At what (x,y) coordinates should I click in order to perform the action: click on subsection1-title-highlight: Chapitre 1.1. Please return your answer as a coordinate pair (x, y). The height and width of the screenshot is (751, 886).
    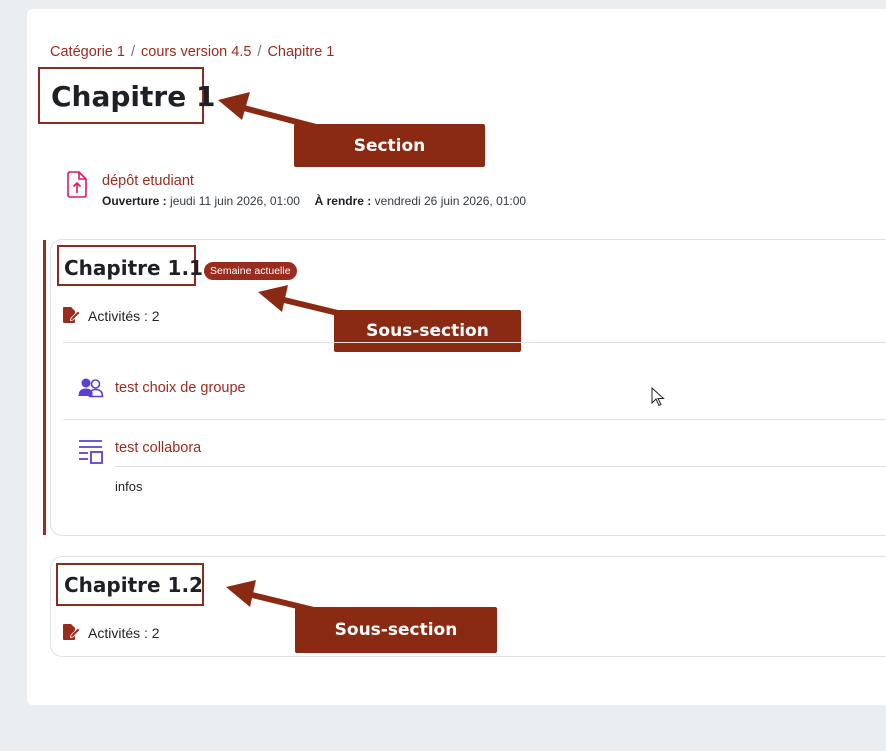
    Looking at the image, I should click on (130, 265).